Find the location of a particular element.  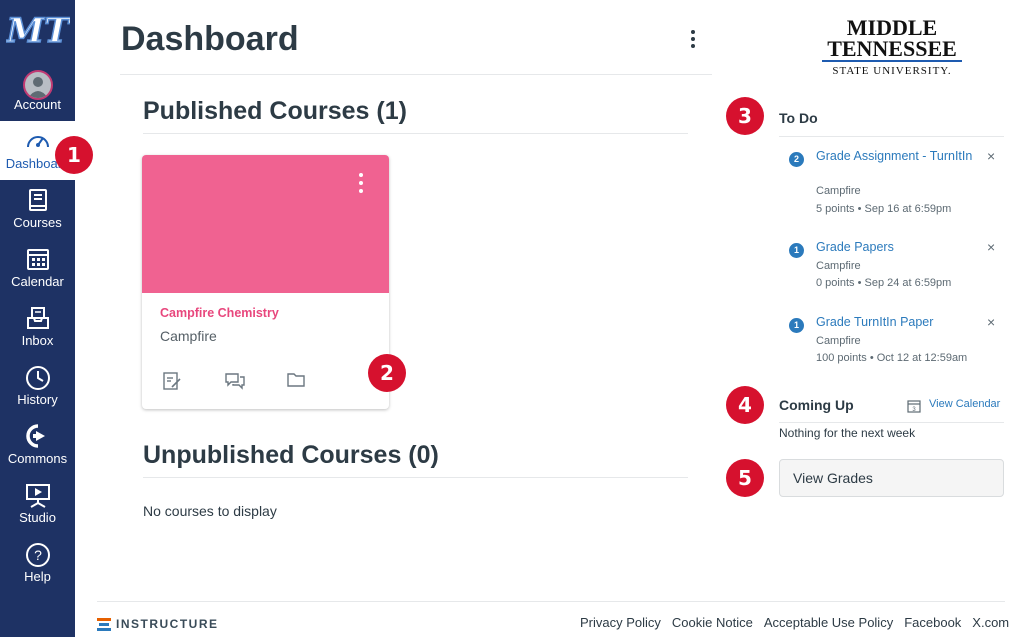

assignments-icon is located at coordinates (173, 381).